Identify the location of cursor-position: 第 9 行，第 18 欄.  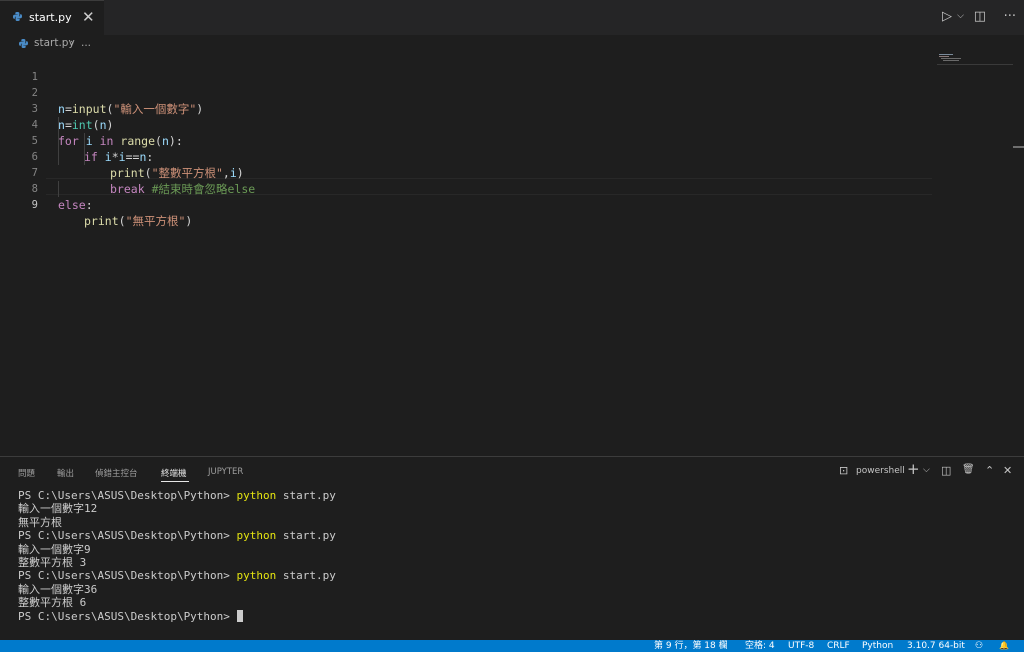
(691, 646).